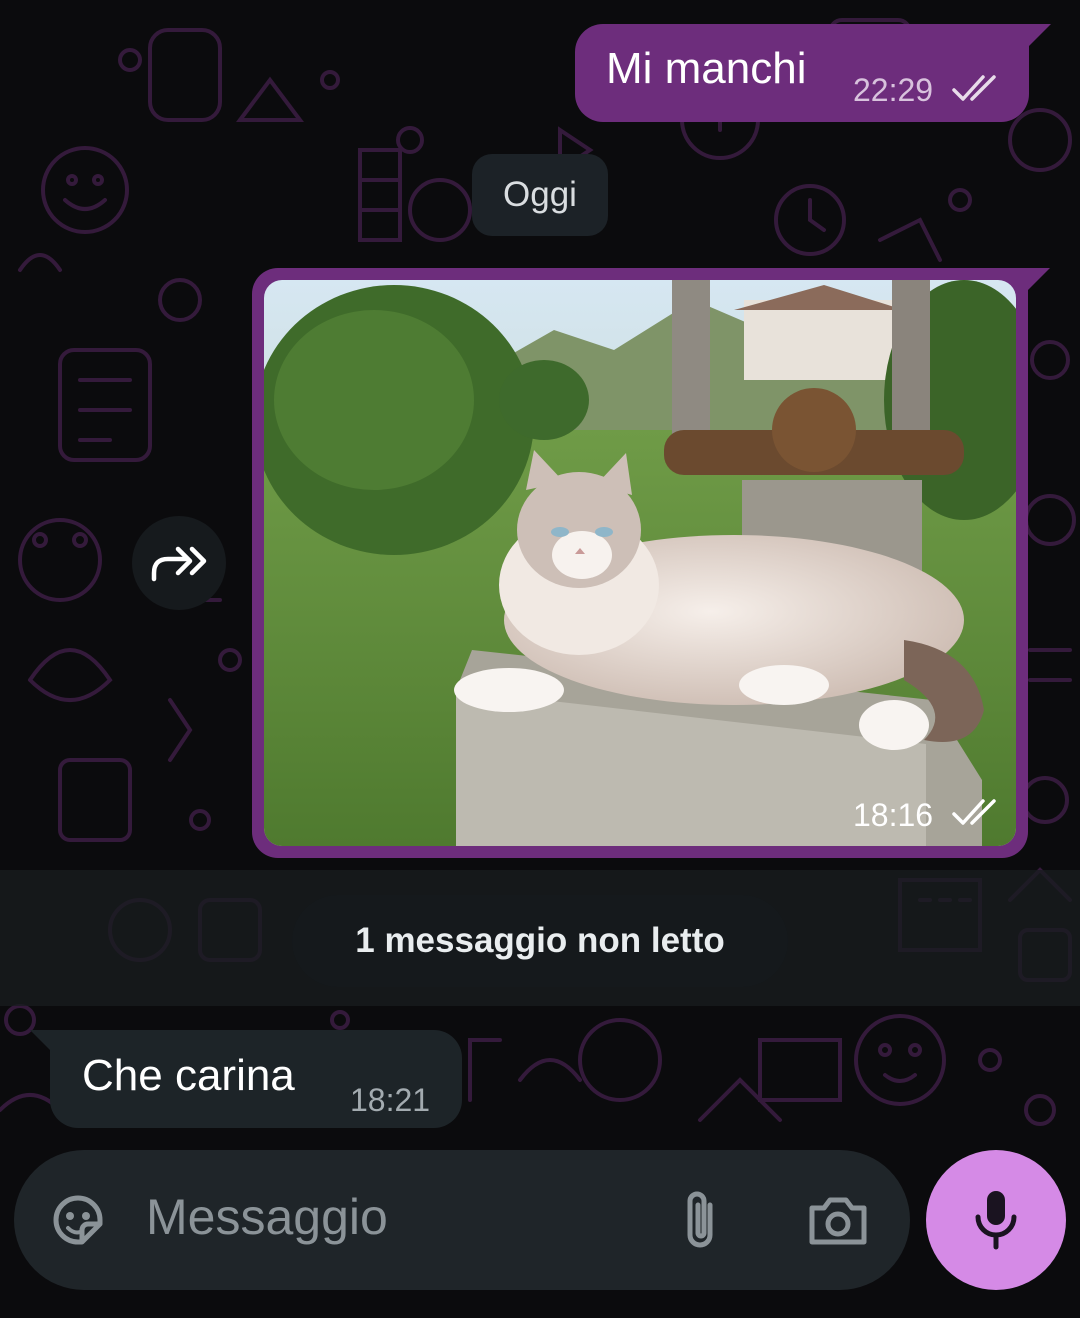 The height and width of the screenshot is (1318, 1080). I want to click on camera-icon, so click(838, 1221).